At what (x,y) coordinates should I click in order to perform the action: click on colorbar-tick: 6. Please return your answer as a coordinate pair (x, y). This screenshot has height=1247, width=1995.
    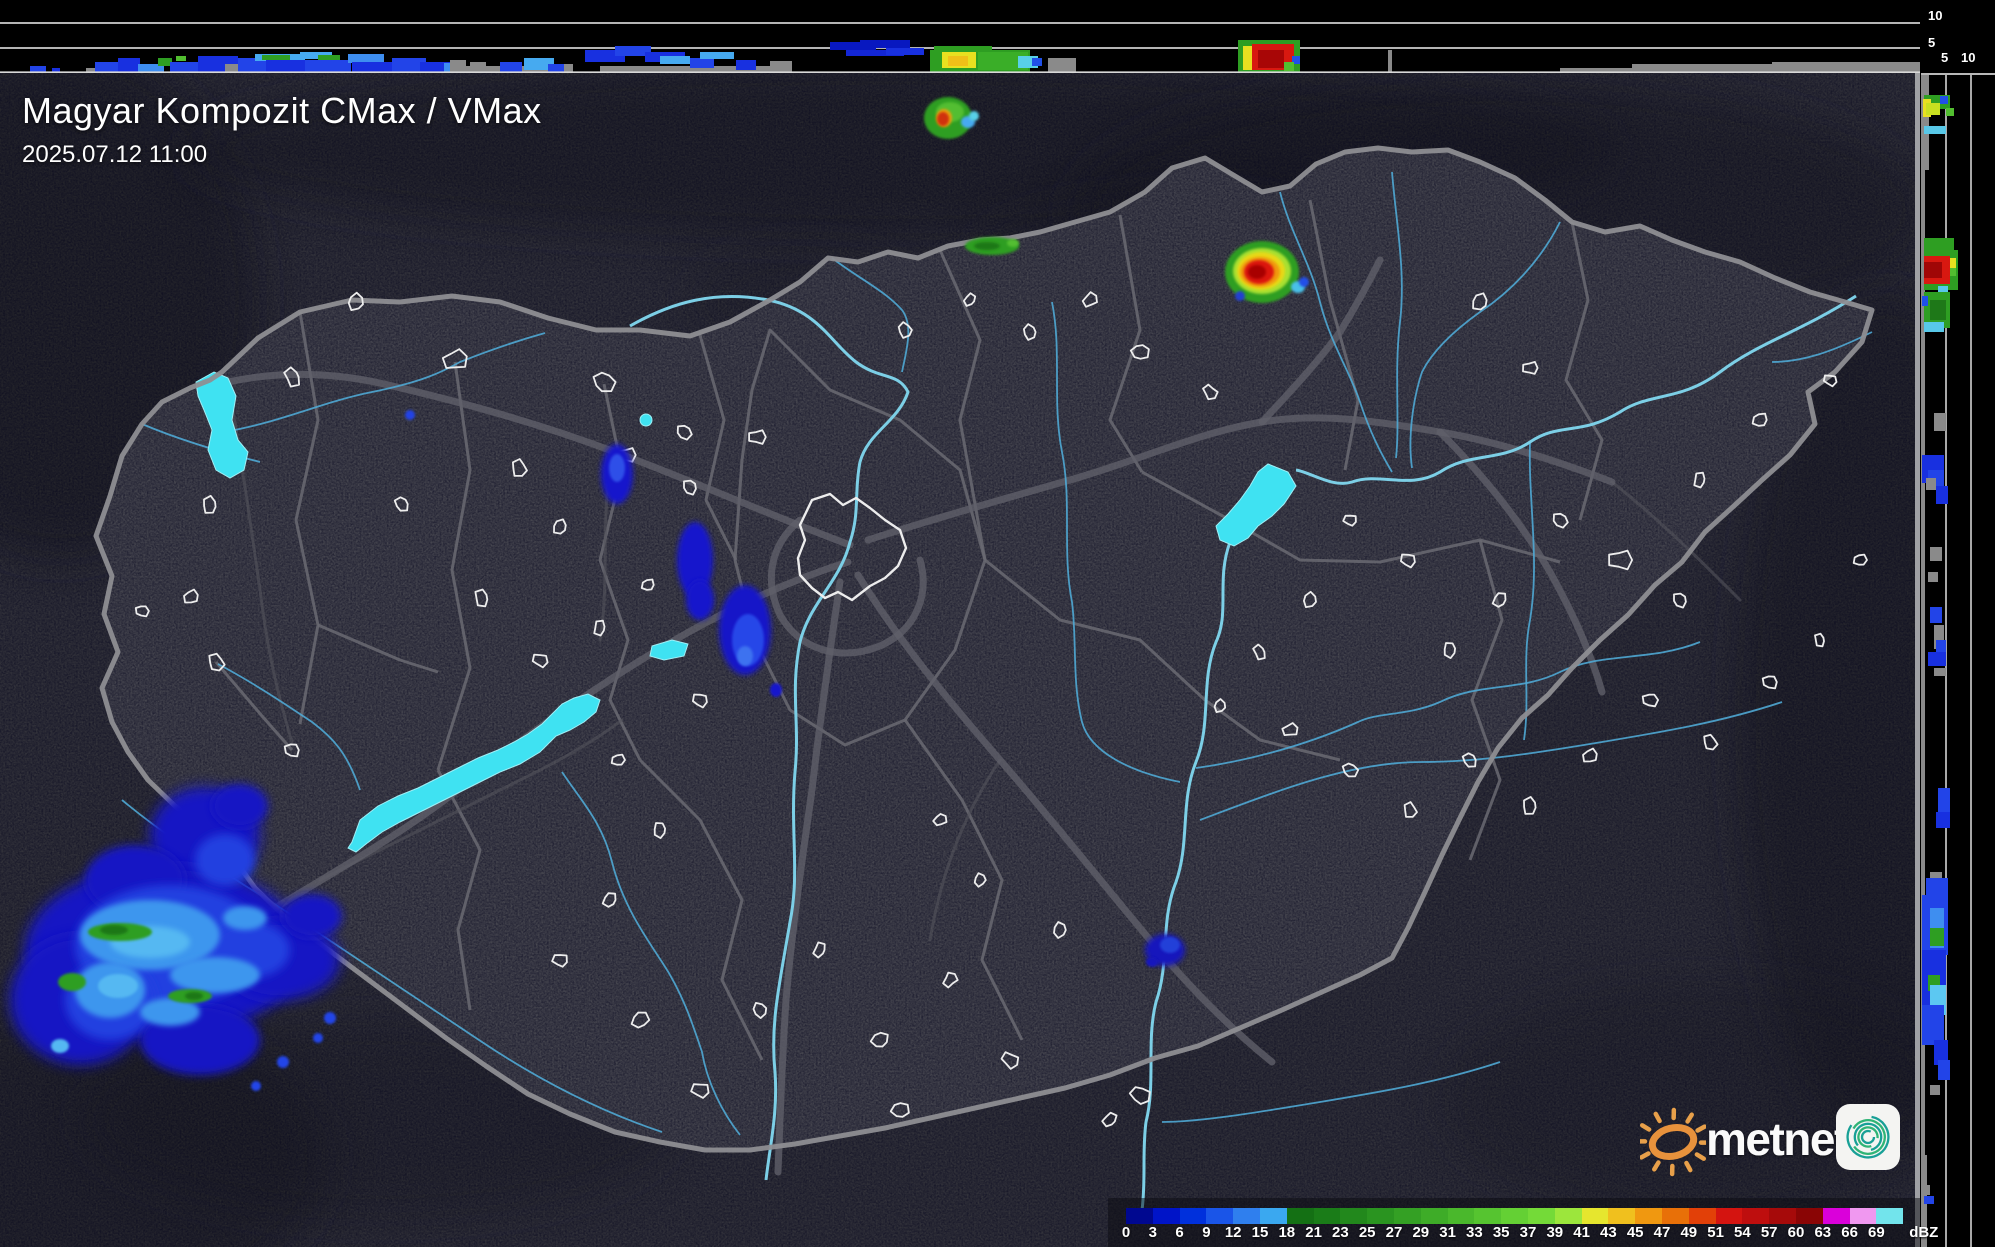
    Looking at the image, I should click on (1179, 1232).